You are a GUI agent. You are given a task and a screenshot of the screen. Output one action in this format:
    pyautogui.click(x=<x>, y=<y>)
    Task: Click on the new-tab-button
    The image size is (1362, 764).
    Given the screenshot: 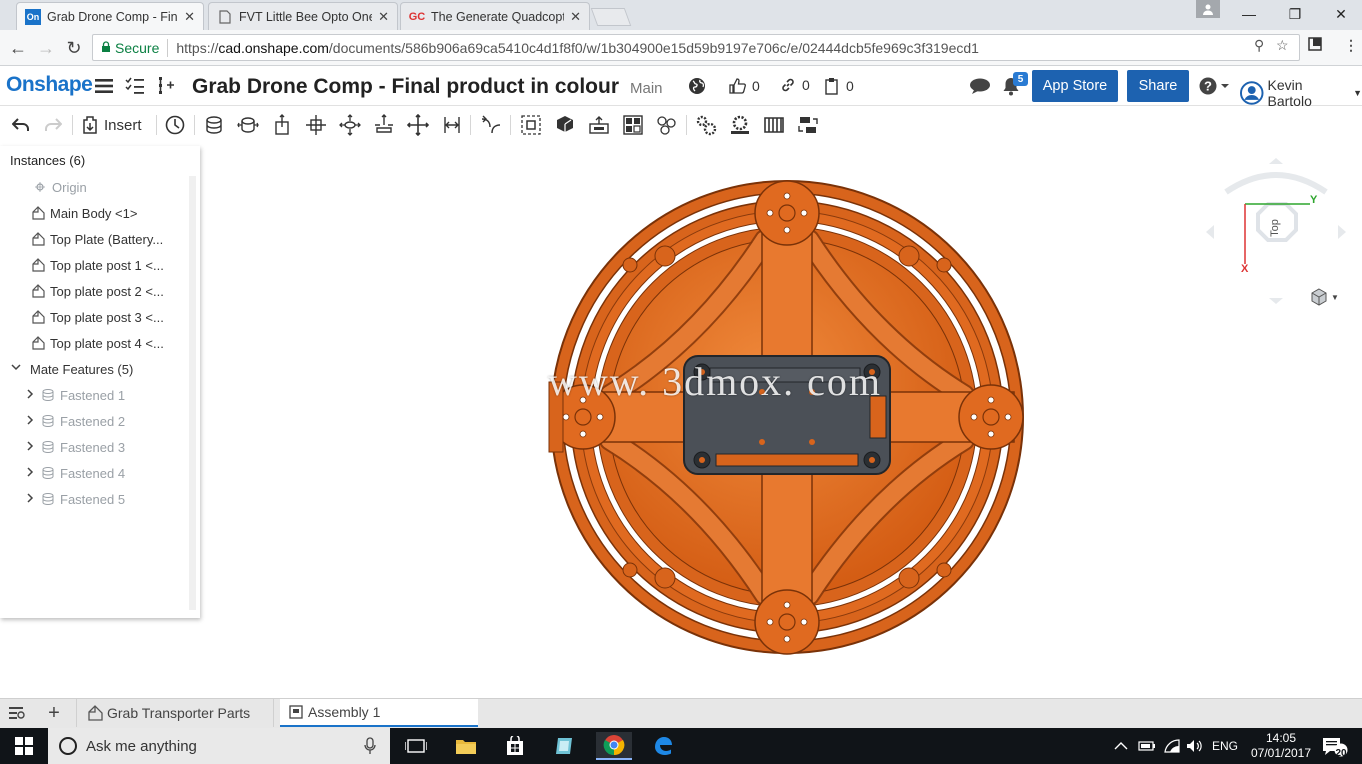 What is the action you would take?
    pyautogui.click(x=611, y=17)
    